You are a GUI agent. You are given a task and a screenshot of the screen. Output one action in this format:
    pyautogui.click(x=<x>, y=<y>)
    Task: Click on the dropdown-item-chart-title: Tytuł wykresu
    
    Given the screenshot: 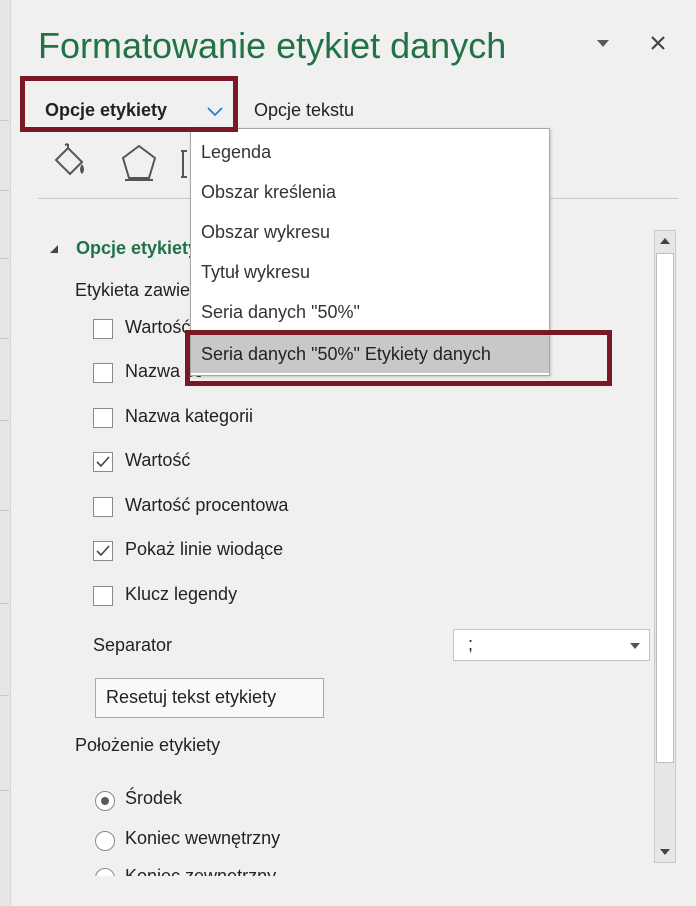 What is the action you would take?
    pyautogui.click(x=370, y=272)
    